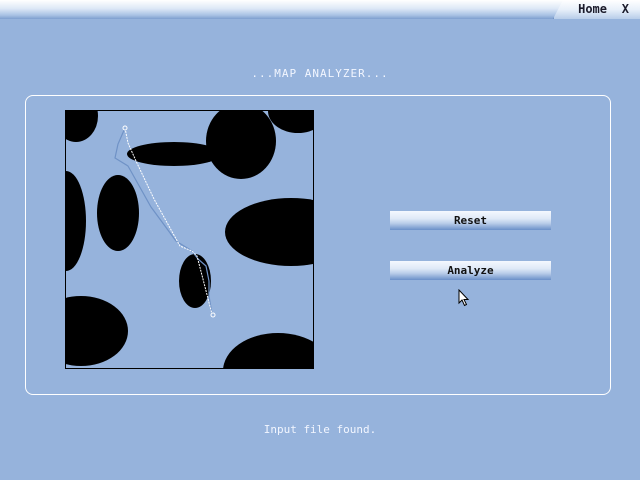 The width and height of the screenshot is (640, 480). What do you see at coordinates (320, 429) in the screenshot?
I see `status-message: Input file found.` at bounding box center [320, 429].